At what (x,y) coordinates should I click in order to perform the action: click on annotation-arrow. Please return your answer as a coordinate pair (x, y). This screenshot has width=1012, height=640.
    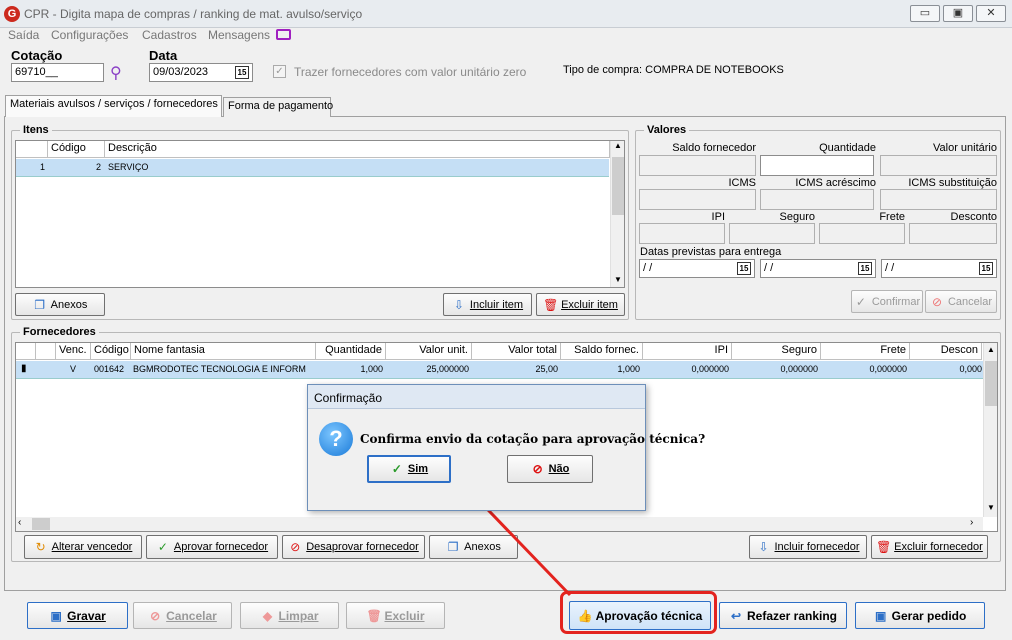
    Looking at the image, I should click on (513, 536).